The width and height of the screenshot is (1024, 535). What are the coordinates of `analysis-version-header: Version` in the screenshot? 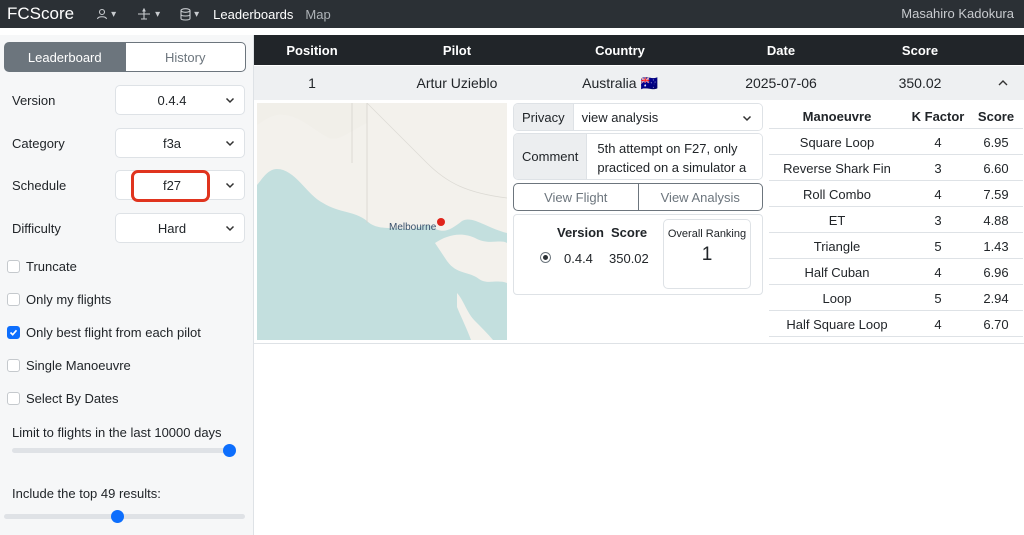 It's located at (580, 232).